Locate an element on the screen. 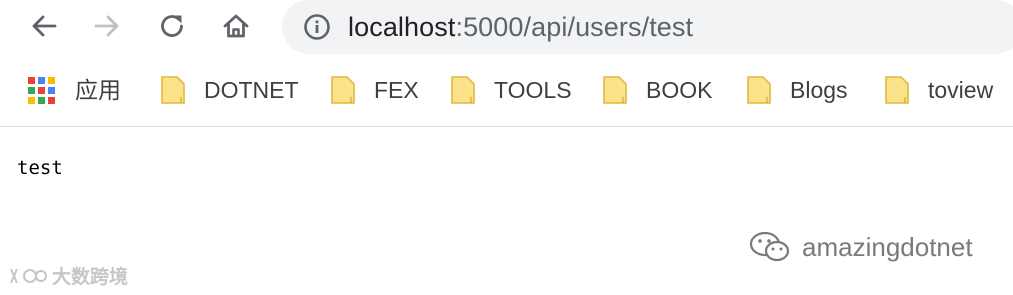 This screenshot has height=295, width=1013. reload-icon is located at coordinates (172, 26).